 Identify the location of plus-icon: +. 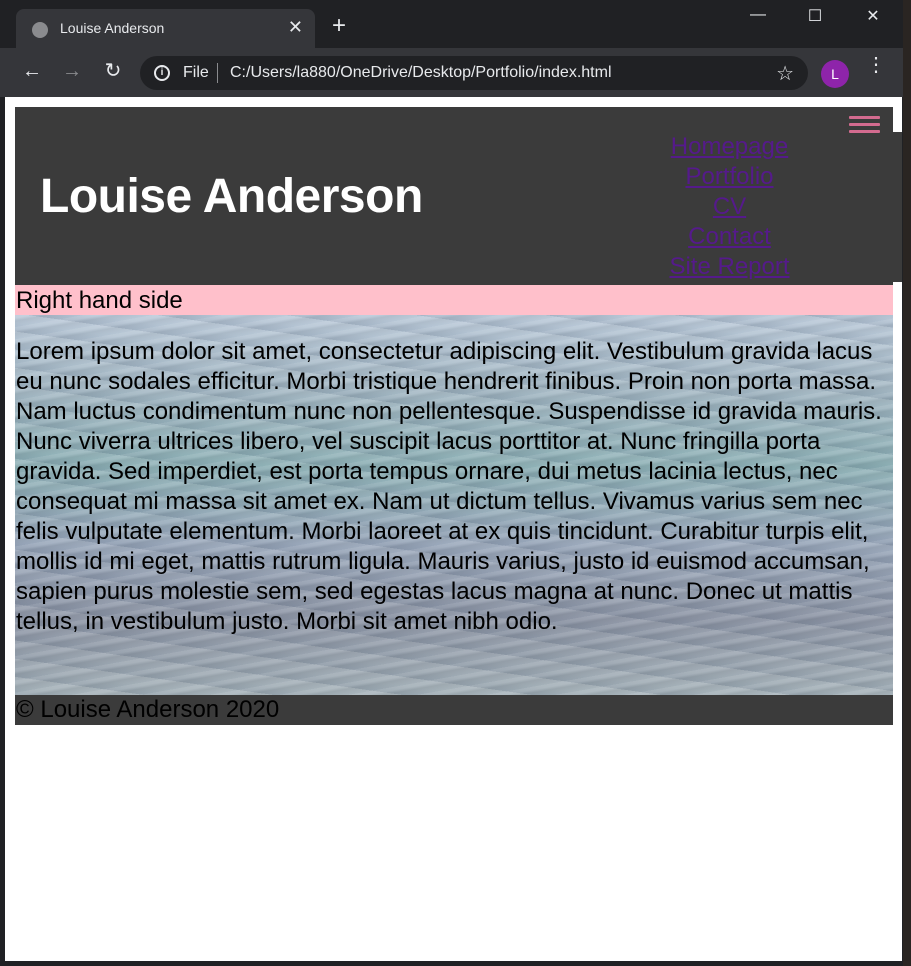
(339, 26).